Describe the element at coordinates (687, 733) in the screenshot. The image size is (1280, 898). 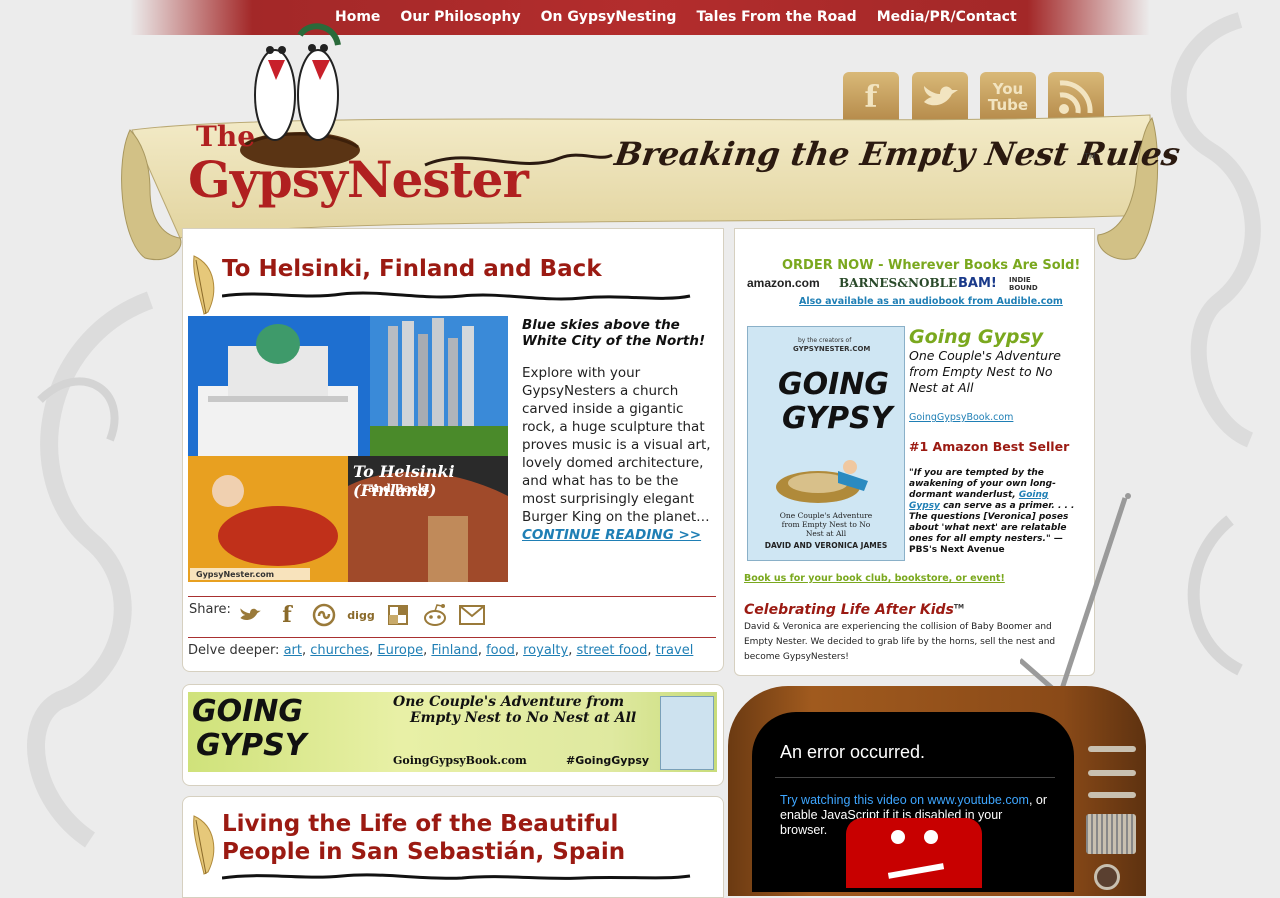
I see `ad-book-cover` at that location.